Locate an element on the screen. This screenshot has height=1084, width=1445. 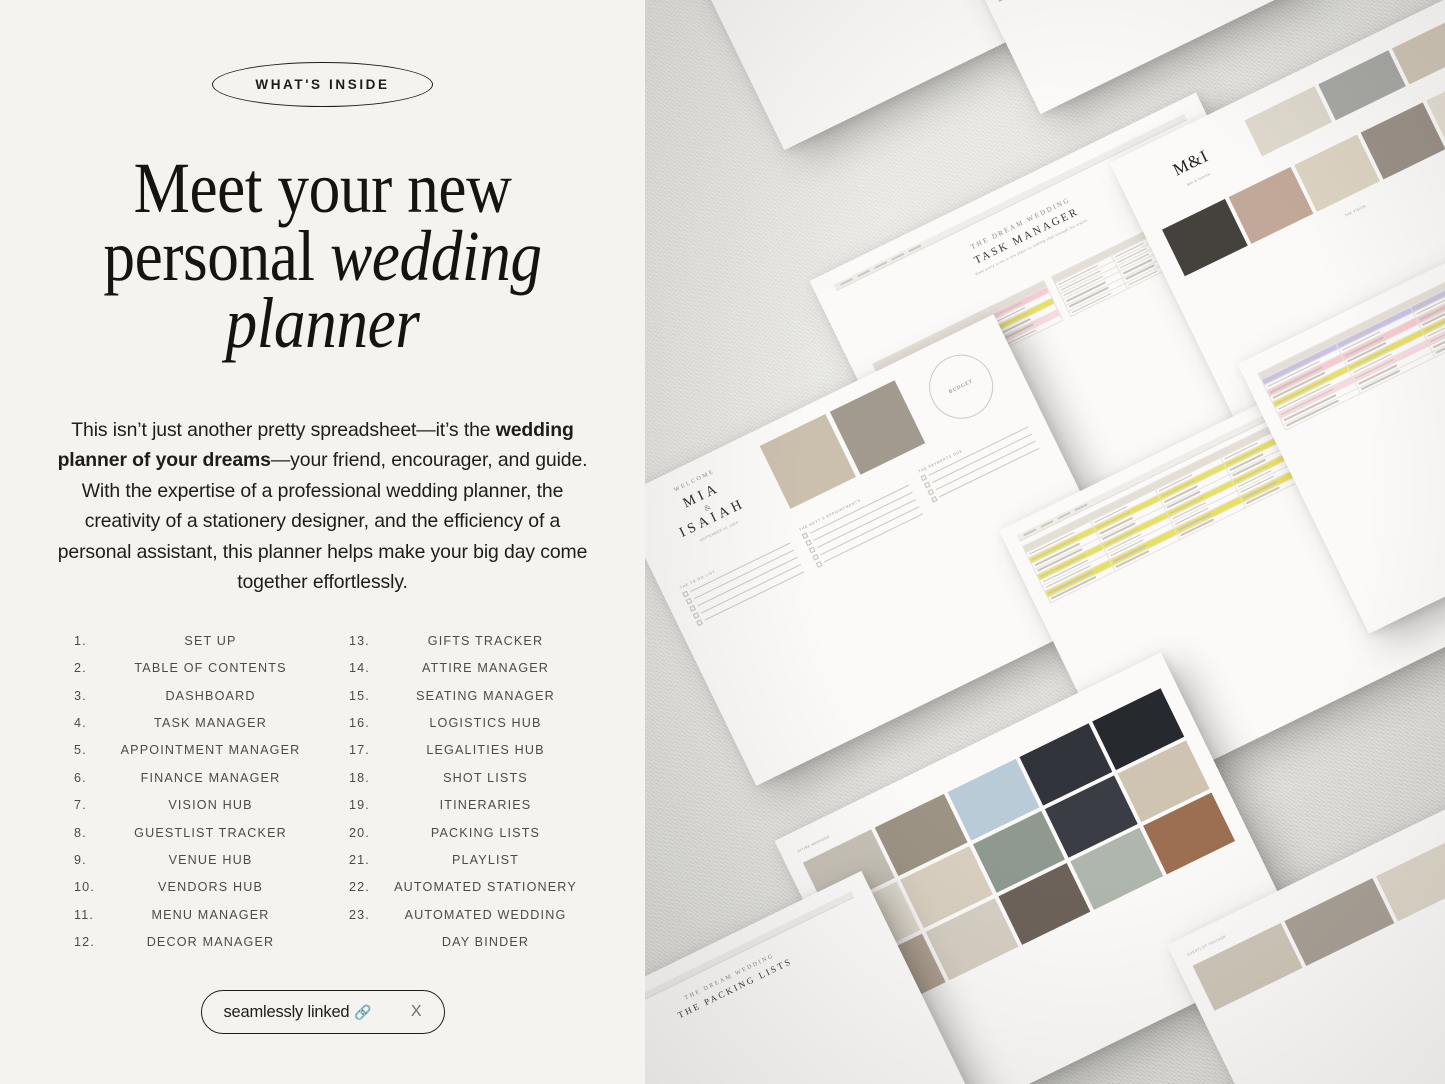
list-item: 22. AUTOMATED STATIONERY is located at coordinates (463, 887).